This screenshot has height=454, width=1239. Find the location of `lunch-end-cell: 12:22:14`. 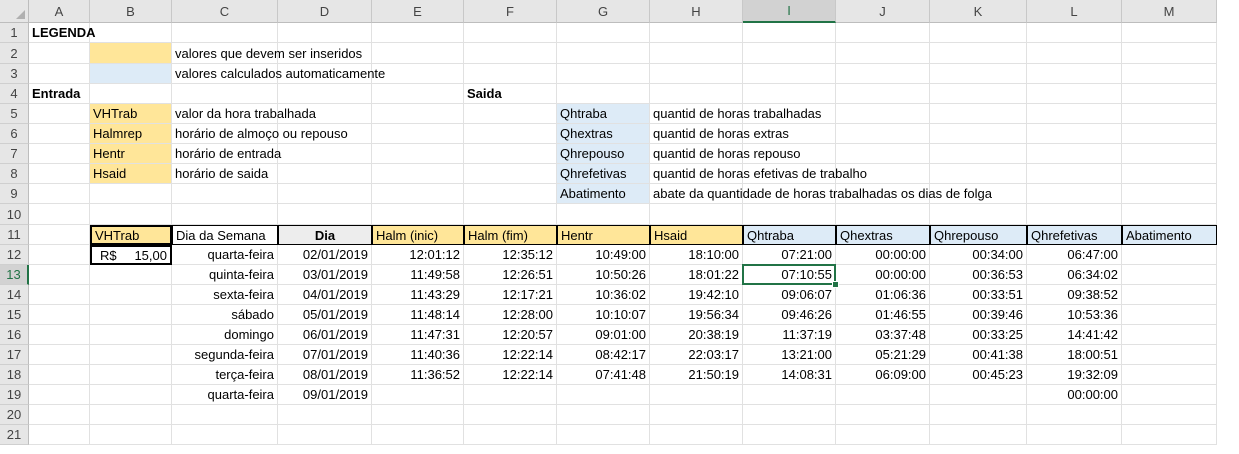

lunch-end-cell: 12:22:14 is located at coordinates (510, 375).